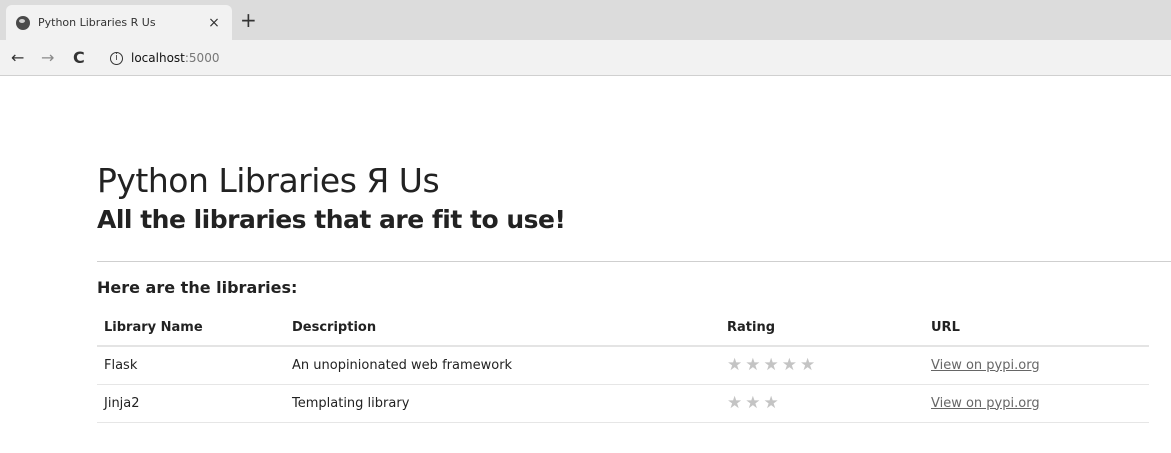  I want to click on star-rating: ★ ★ ★ ★ ★, so click(771, 364).